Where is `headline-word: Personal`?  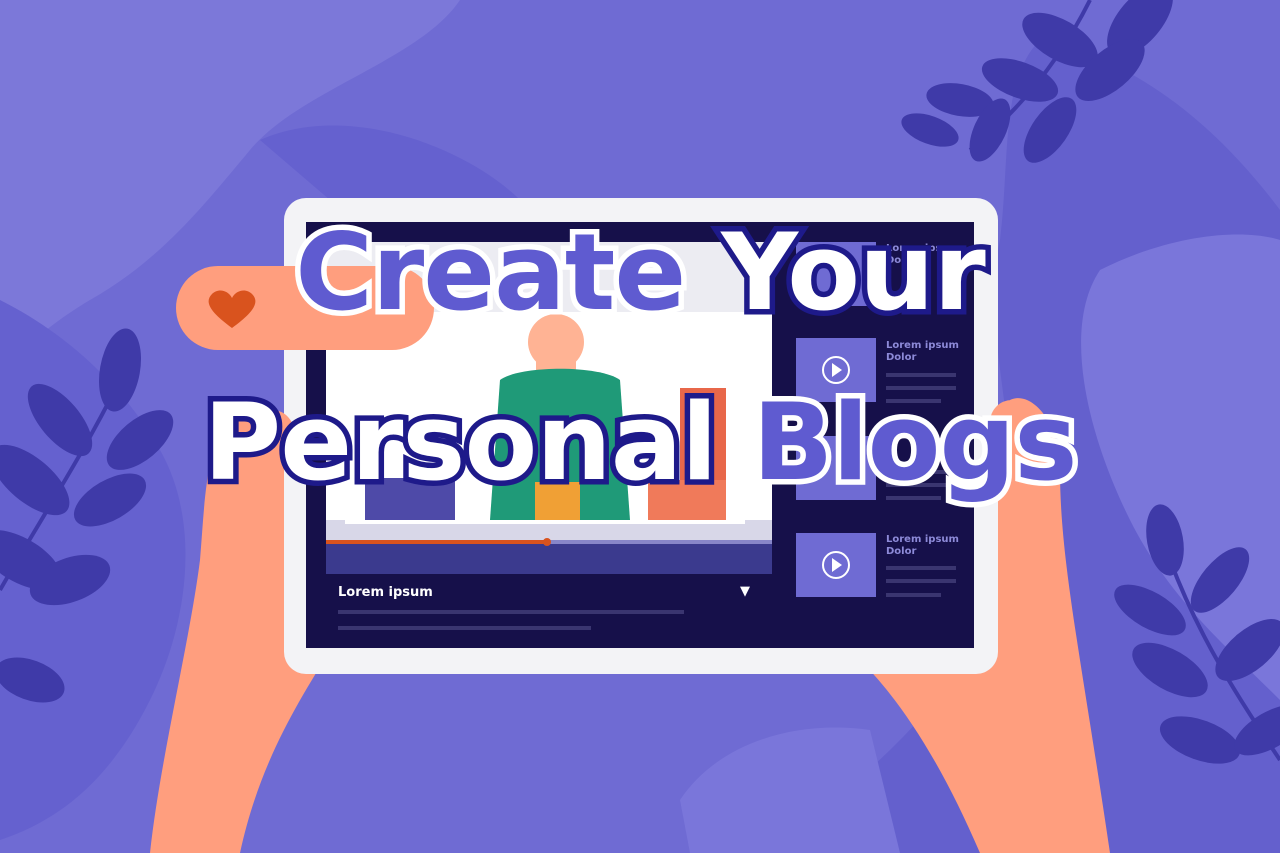 headline-word: Personal is located at coordinates (460, 442).